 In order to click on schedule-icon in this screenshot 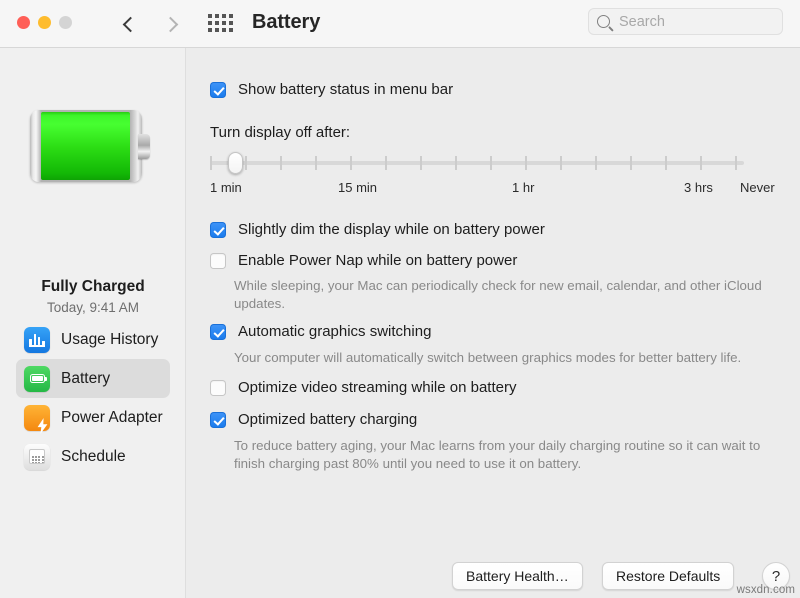, I will do `click(37, 456)`.